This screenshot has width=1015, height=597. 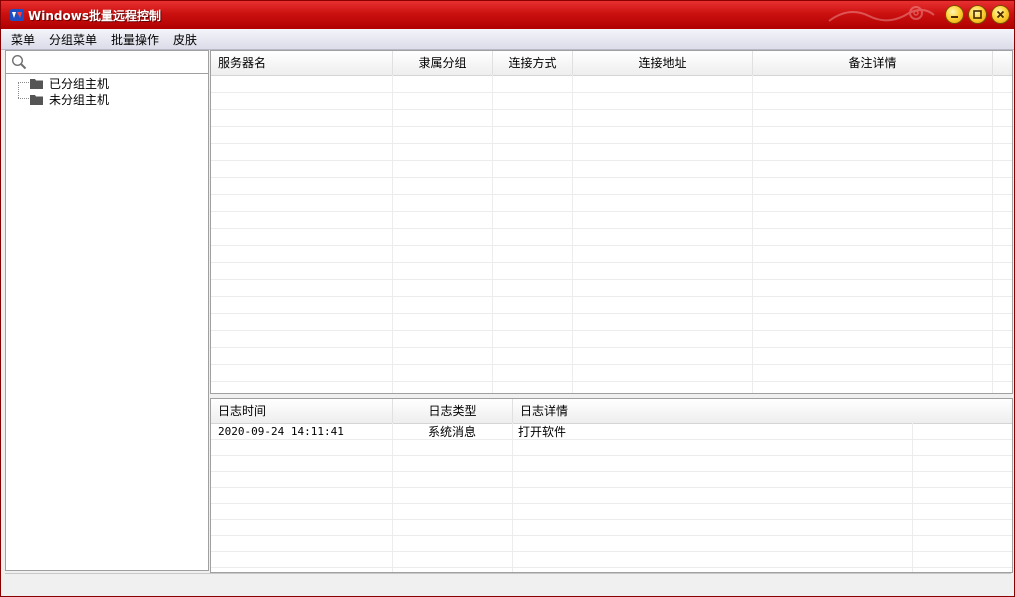 What do you see at coordinates (17, 15) in the screenshot?
I see `app-icon` at bounding box center [17, 15].